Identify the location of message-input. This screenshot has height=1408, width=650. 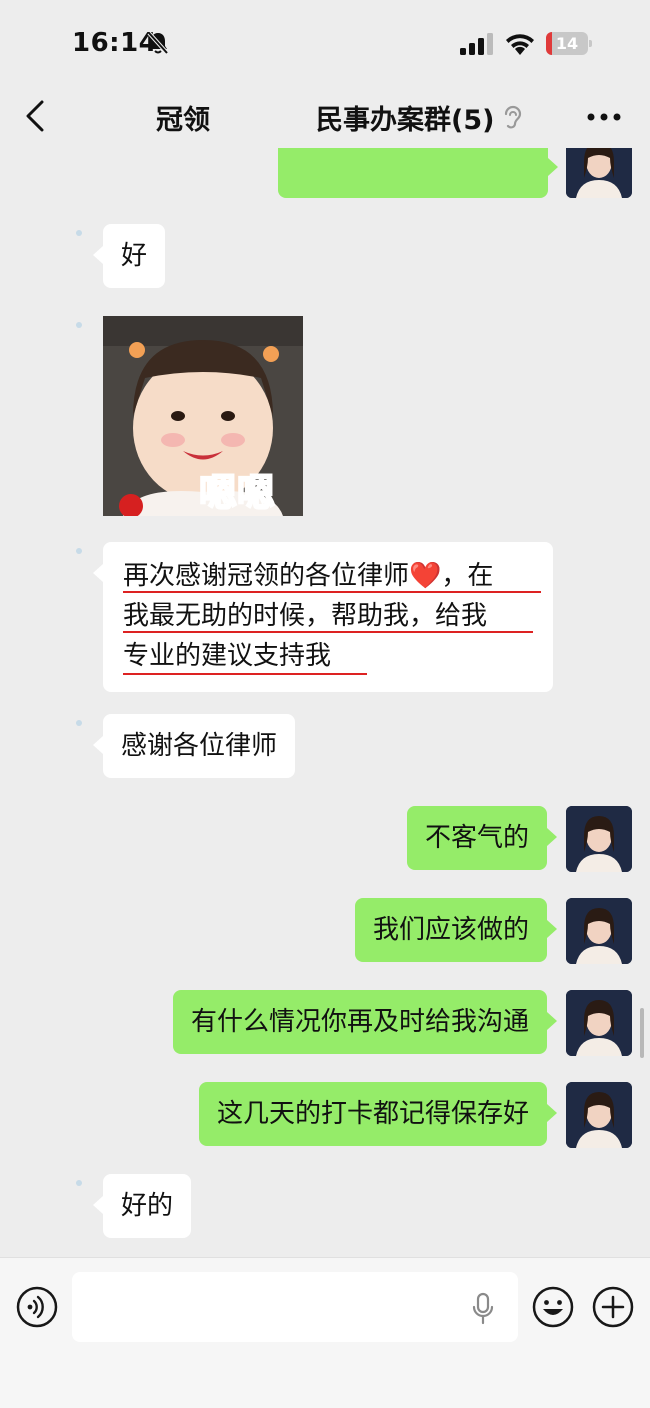
(295, 1307).